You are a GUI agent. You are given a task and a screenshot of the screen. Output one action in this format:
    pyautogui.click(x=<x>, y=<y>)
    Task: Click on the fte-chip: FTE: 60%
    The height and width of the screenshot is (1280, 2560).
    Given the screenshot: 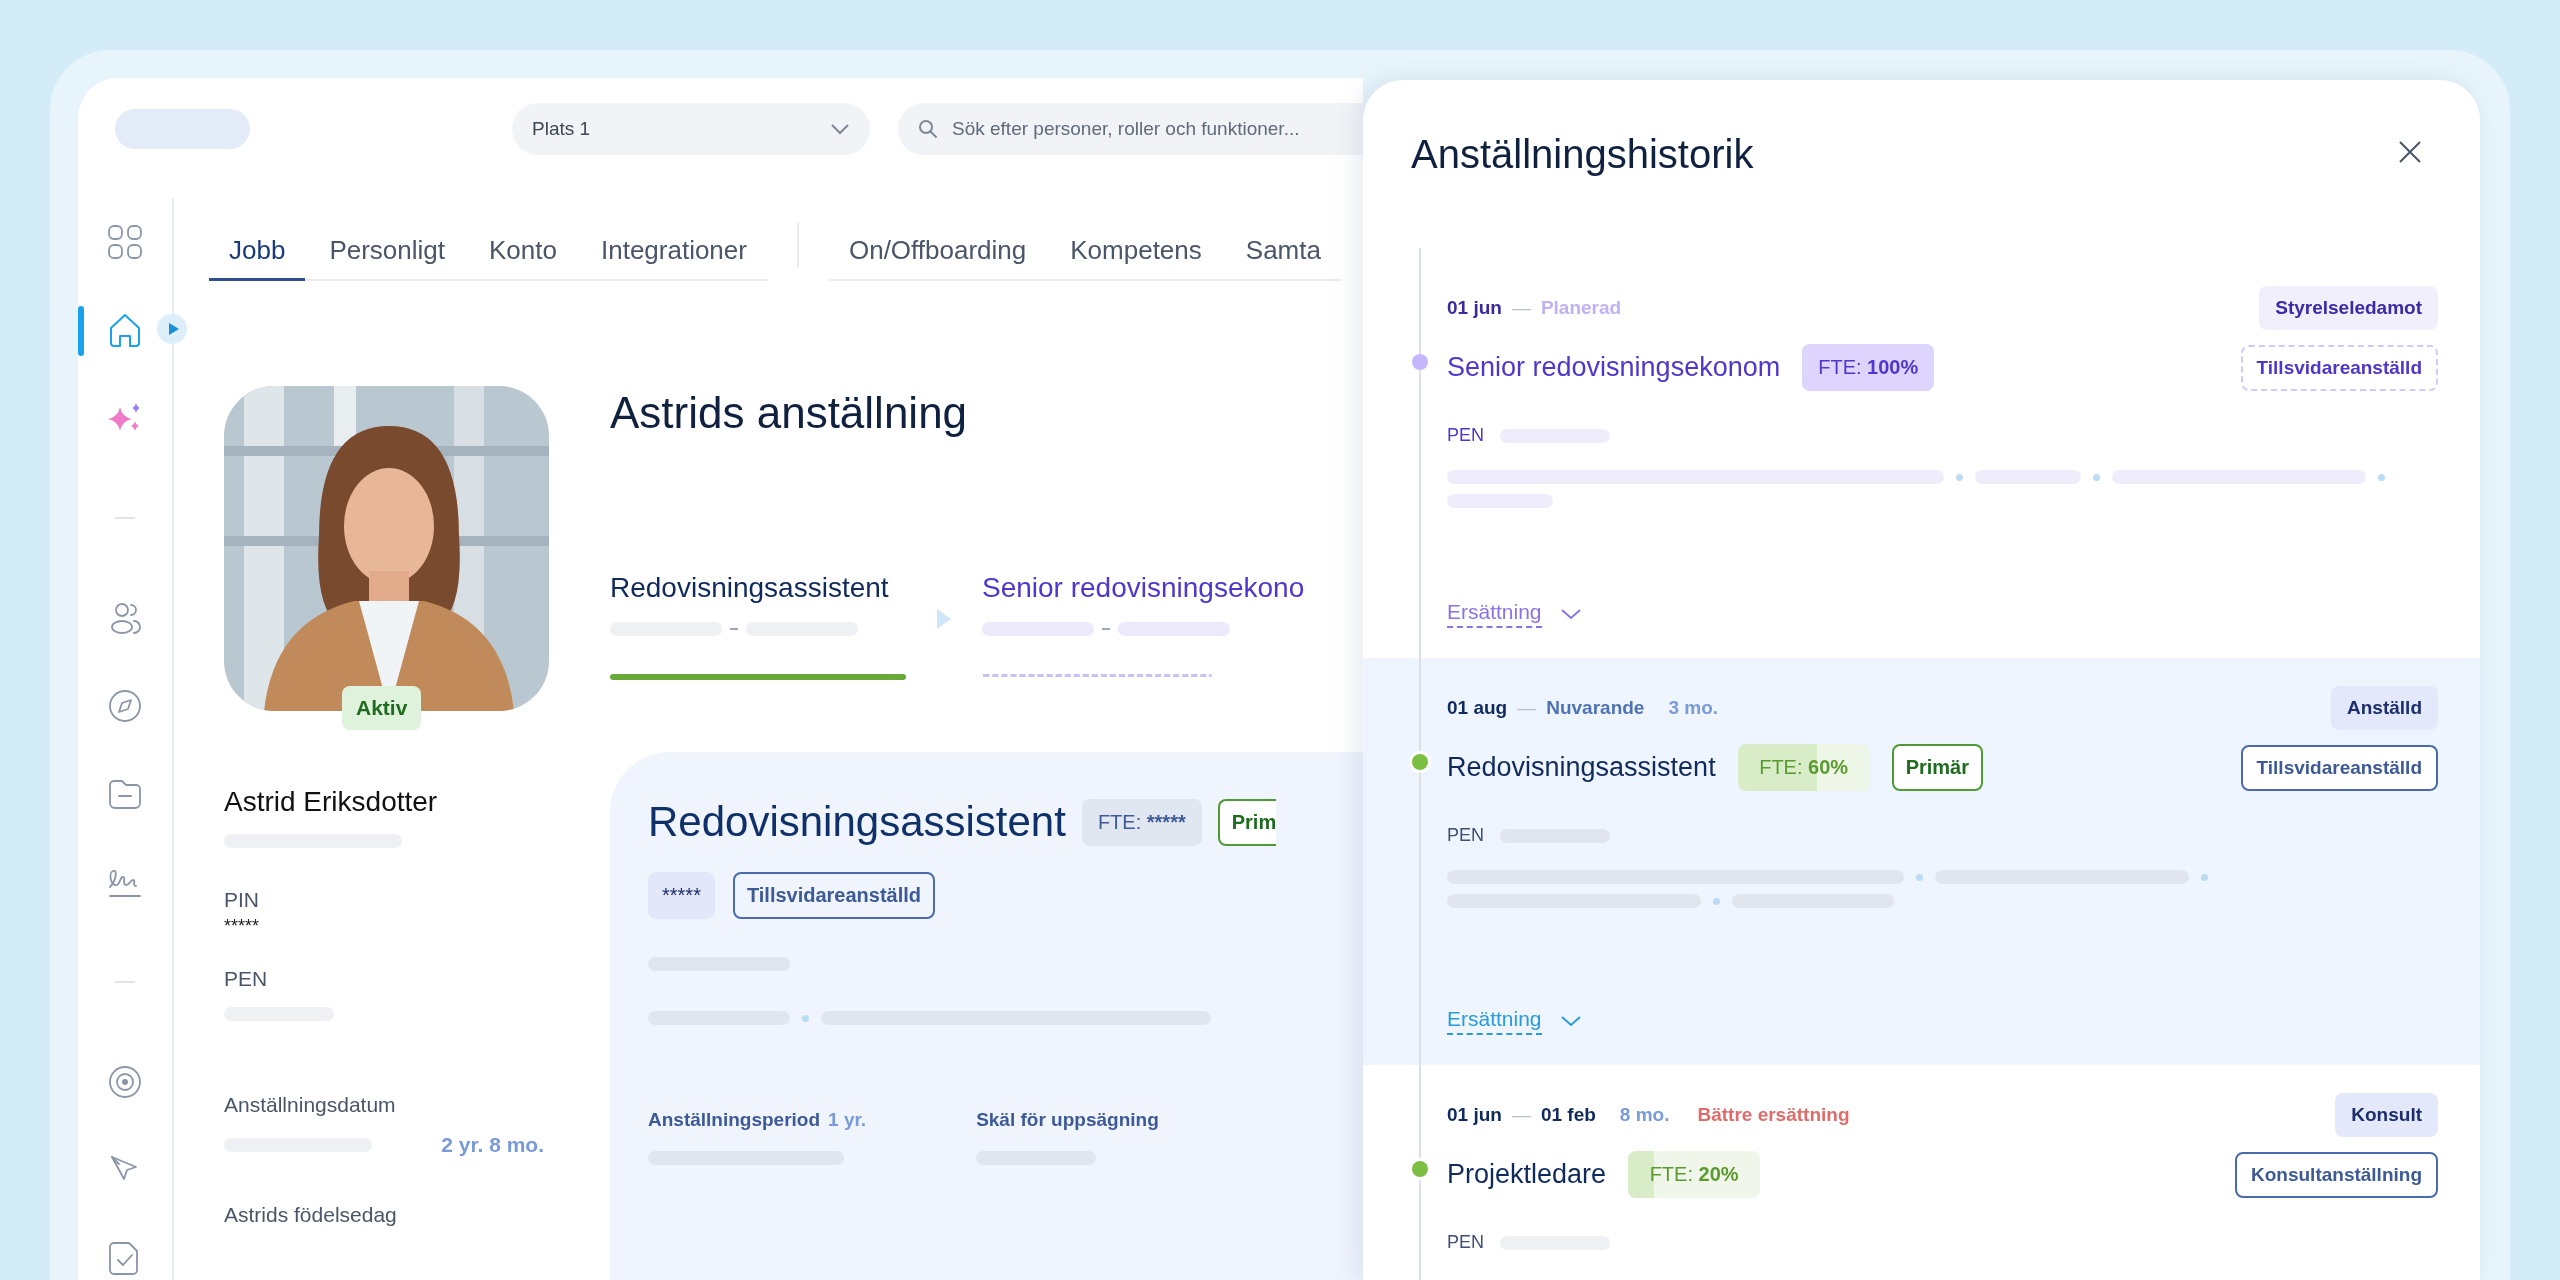 What is the action you would take?
    pyautogui.click(x=1803, y=767)
    